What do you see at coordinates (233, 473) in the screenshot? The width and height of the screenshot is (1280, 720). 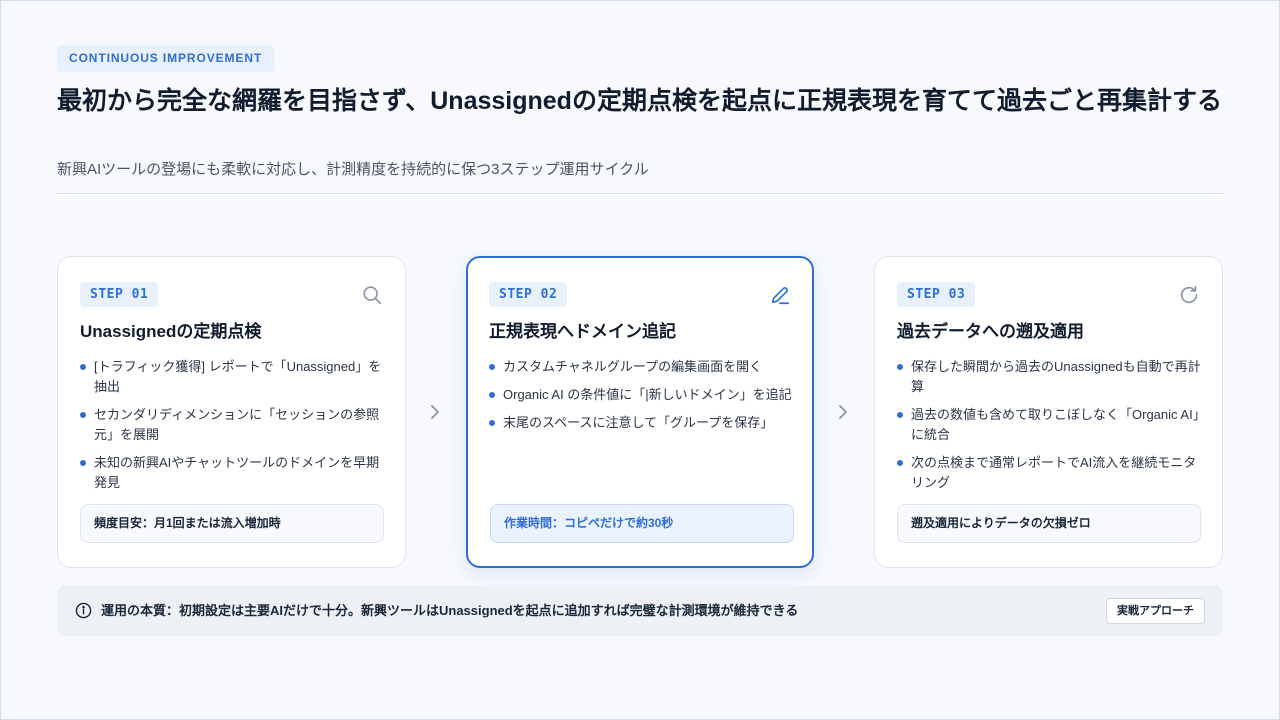 I see `list-item: 未知の新興AIやチャットツールのドメインを早期発見` at bounding box center [233, 473].